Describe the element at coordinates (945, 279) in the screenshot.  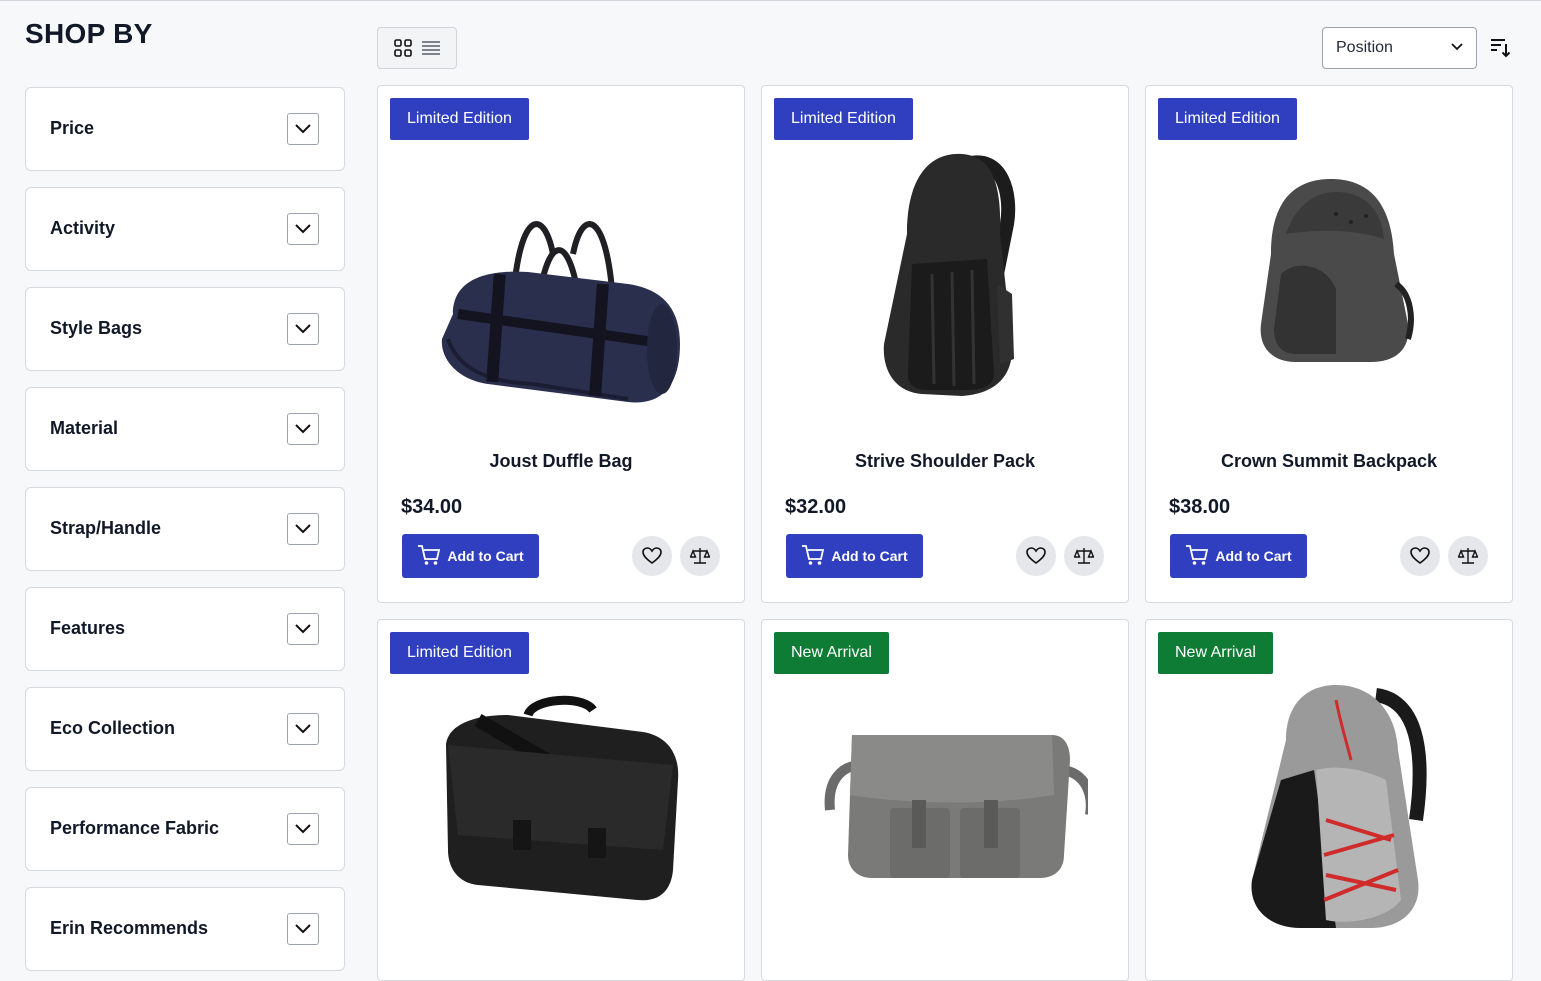
I see `product-image-shoulder-pack` at that location.